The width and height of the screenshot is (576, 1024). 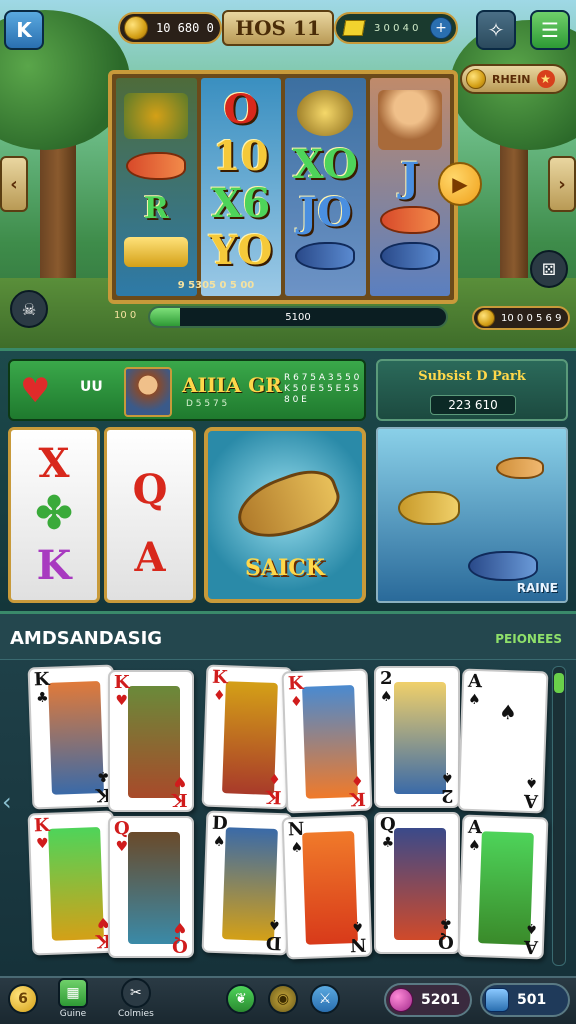 I want to click on mermaid-symbol, so click(x=409, y=120).